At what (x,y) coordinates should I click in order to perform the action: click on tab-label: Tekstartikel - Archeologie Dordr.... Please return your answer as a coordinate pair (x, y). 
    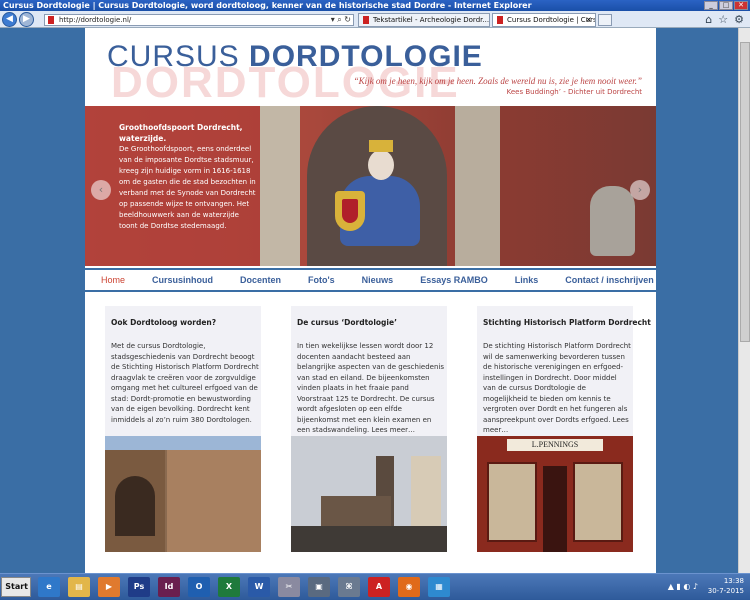
    Looking at the image, I should click on (431, 20).